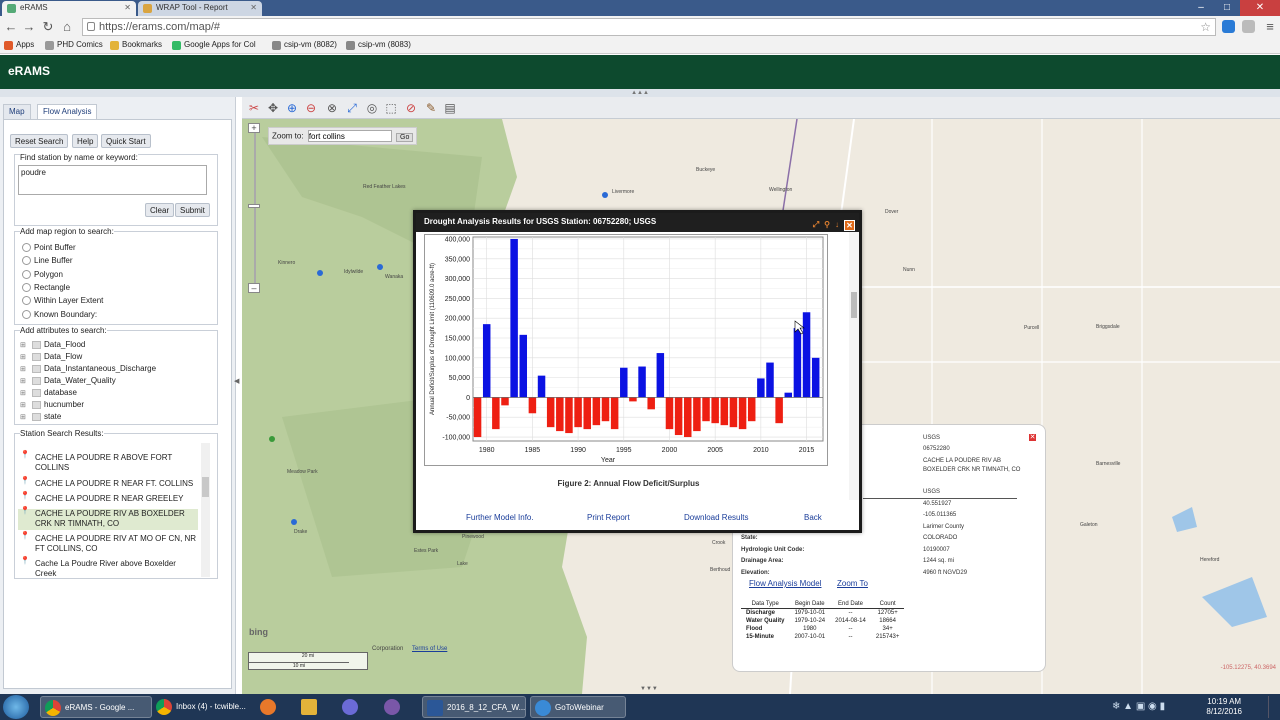  I want to click on tab-wrap-tool: WRAP Tool - Report ✕, so click(200, 8).